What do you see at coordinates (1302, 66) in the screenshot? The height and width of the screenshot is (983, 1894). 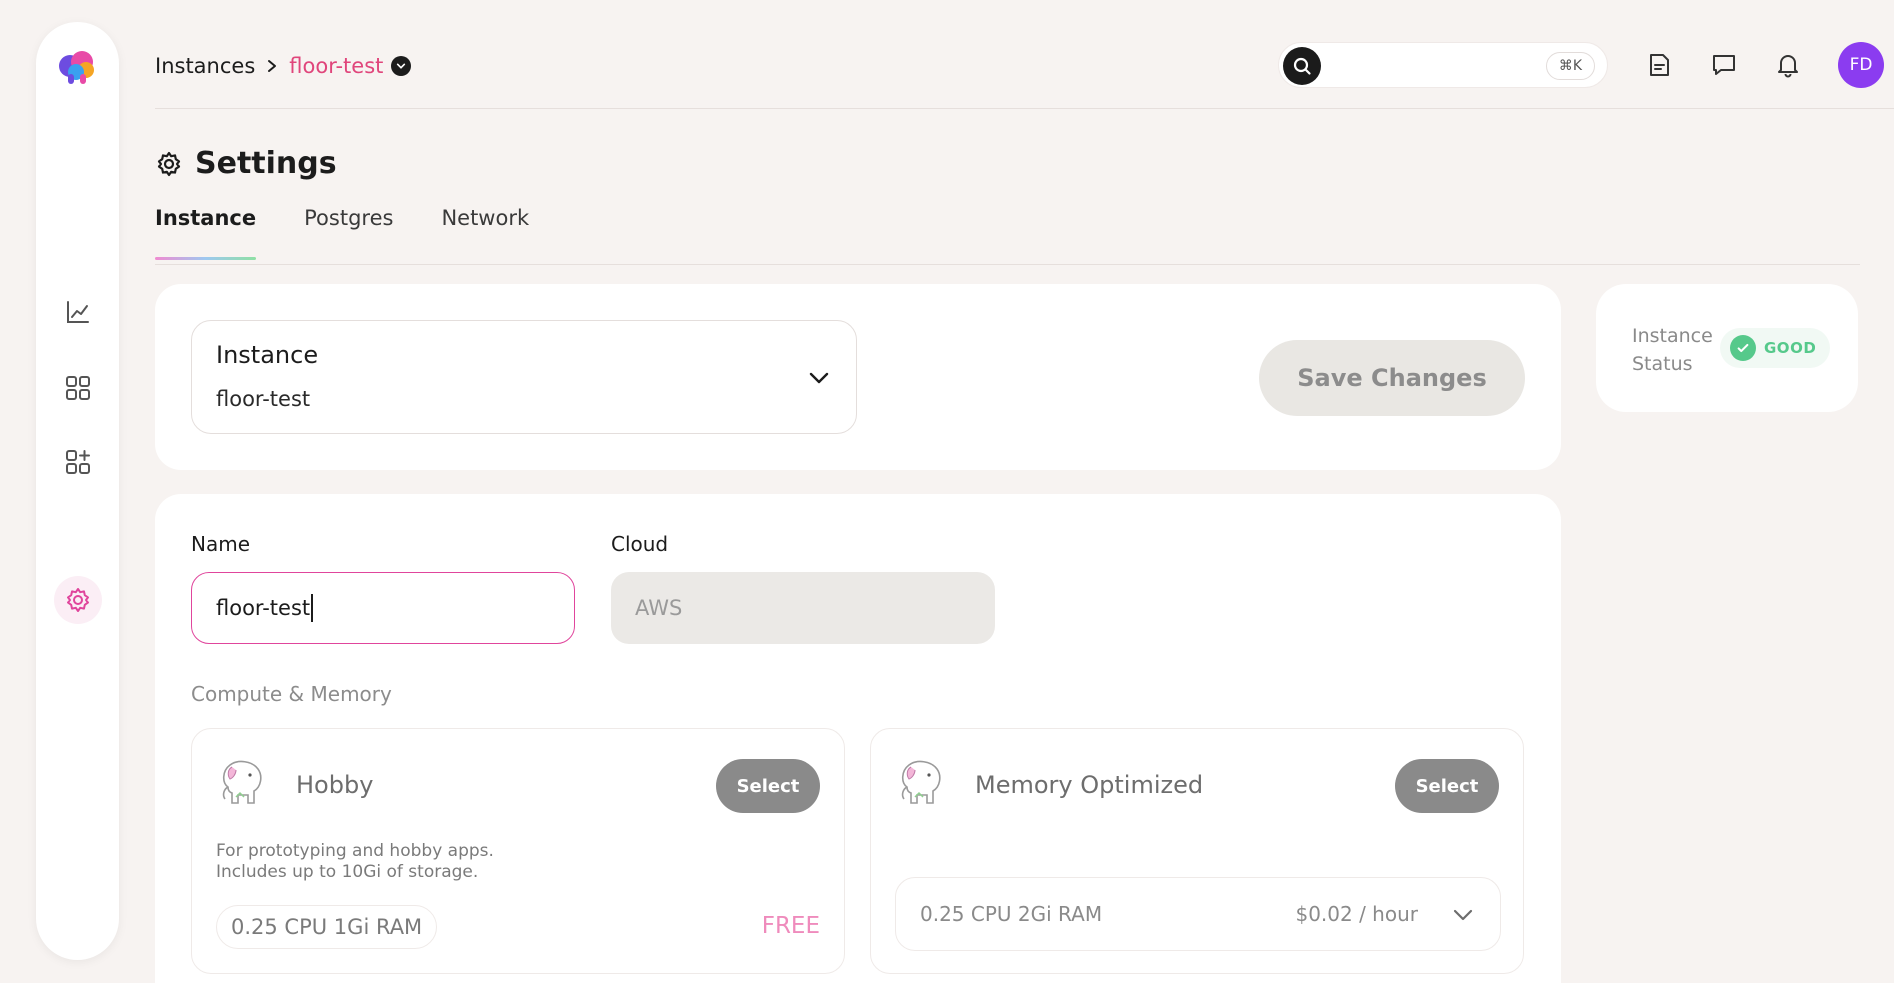 I see `search-icon` at bounding box center [1302, 66].